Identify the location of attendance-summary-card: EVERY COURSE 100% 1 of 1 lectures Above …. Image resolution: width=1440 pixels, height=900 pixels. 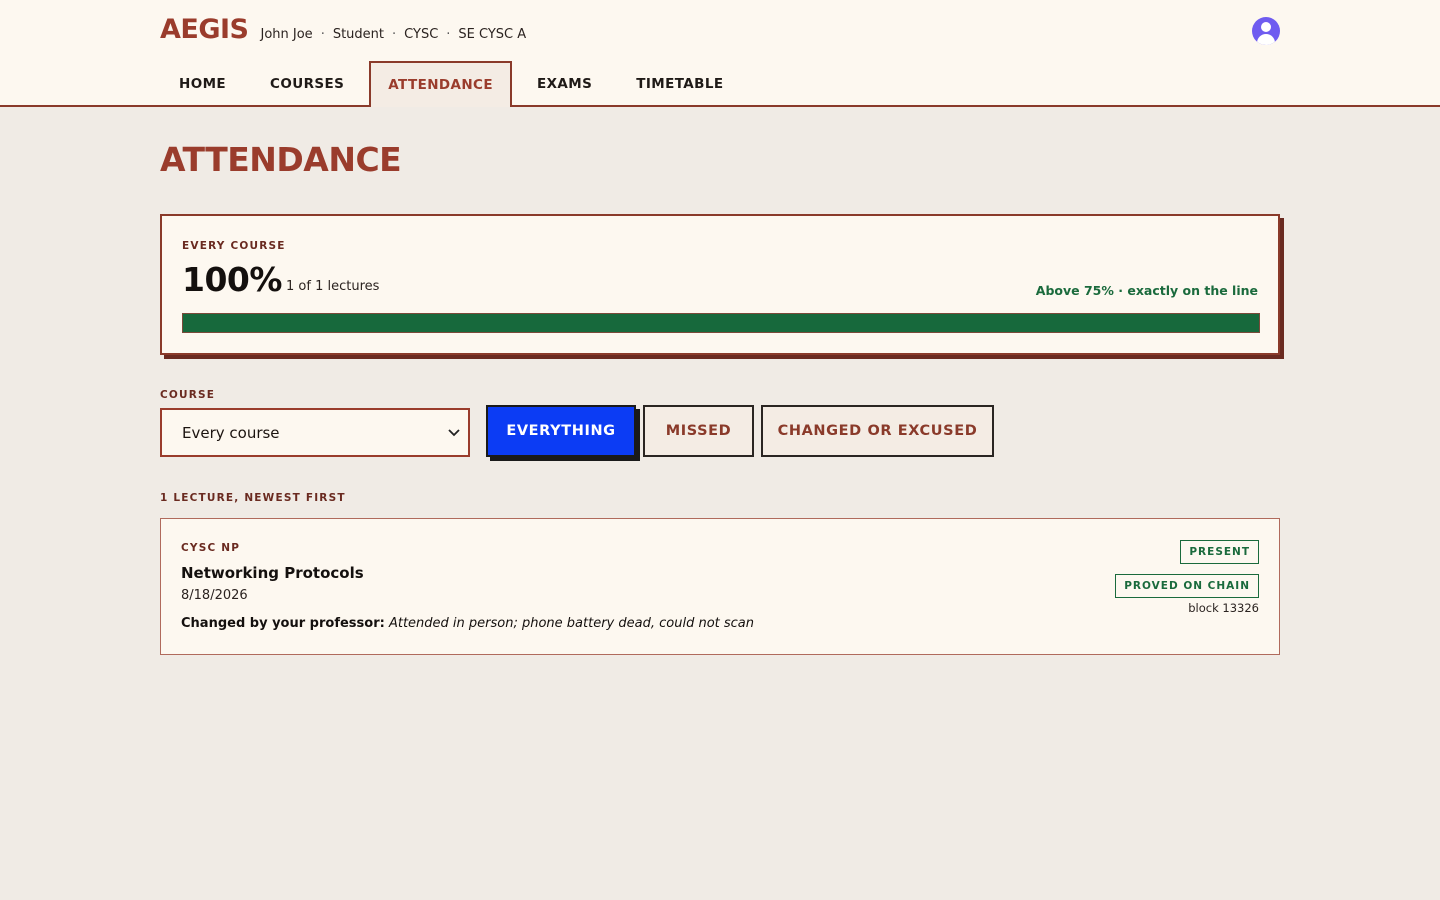
(720, 284).